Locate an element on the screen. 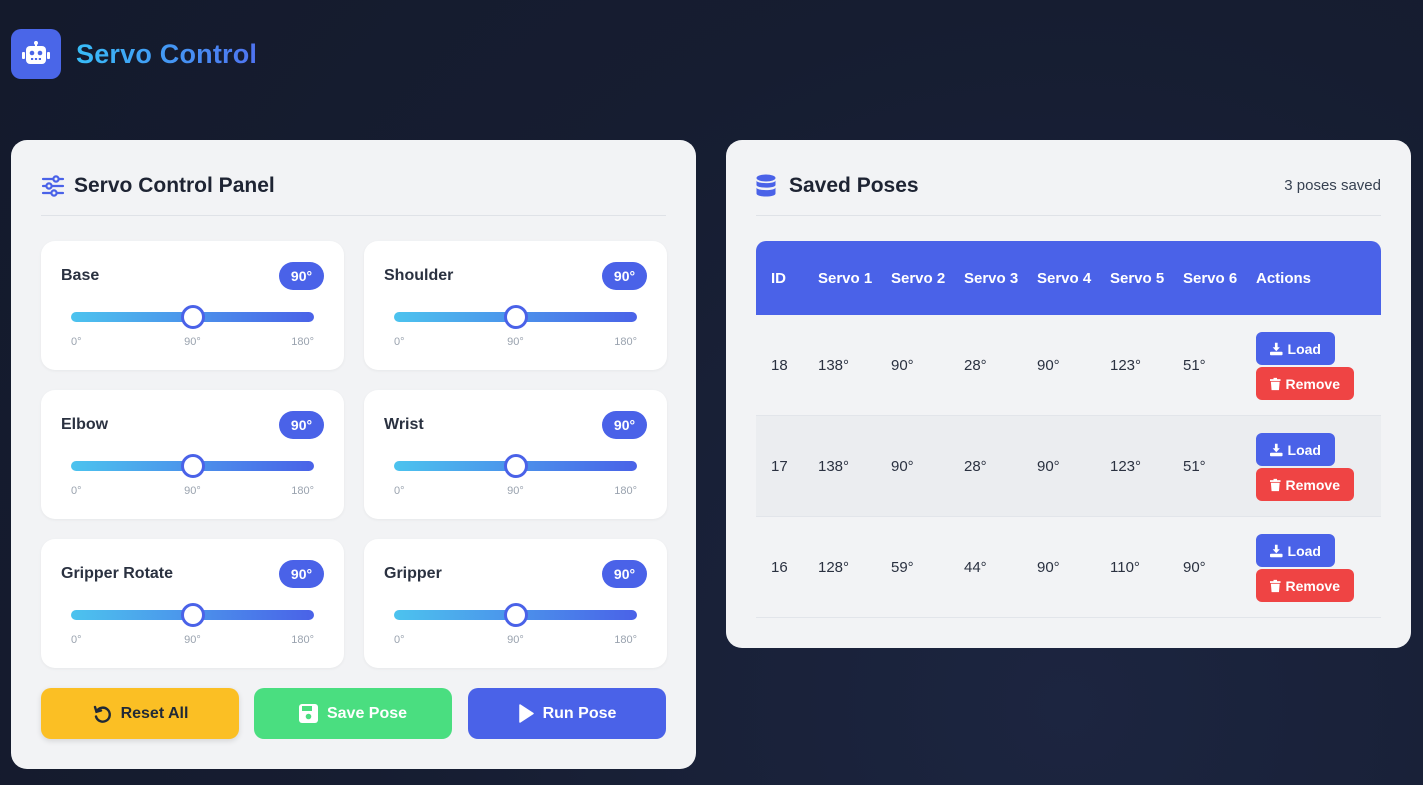 The image size is (1423, 785). pose-count: 3 poses saved is located at coordinates (1332, 185).